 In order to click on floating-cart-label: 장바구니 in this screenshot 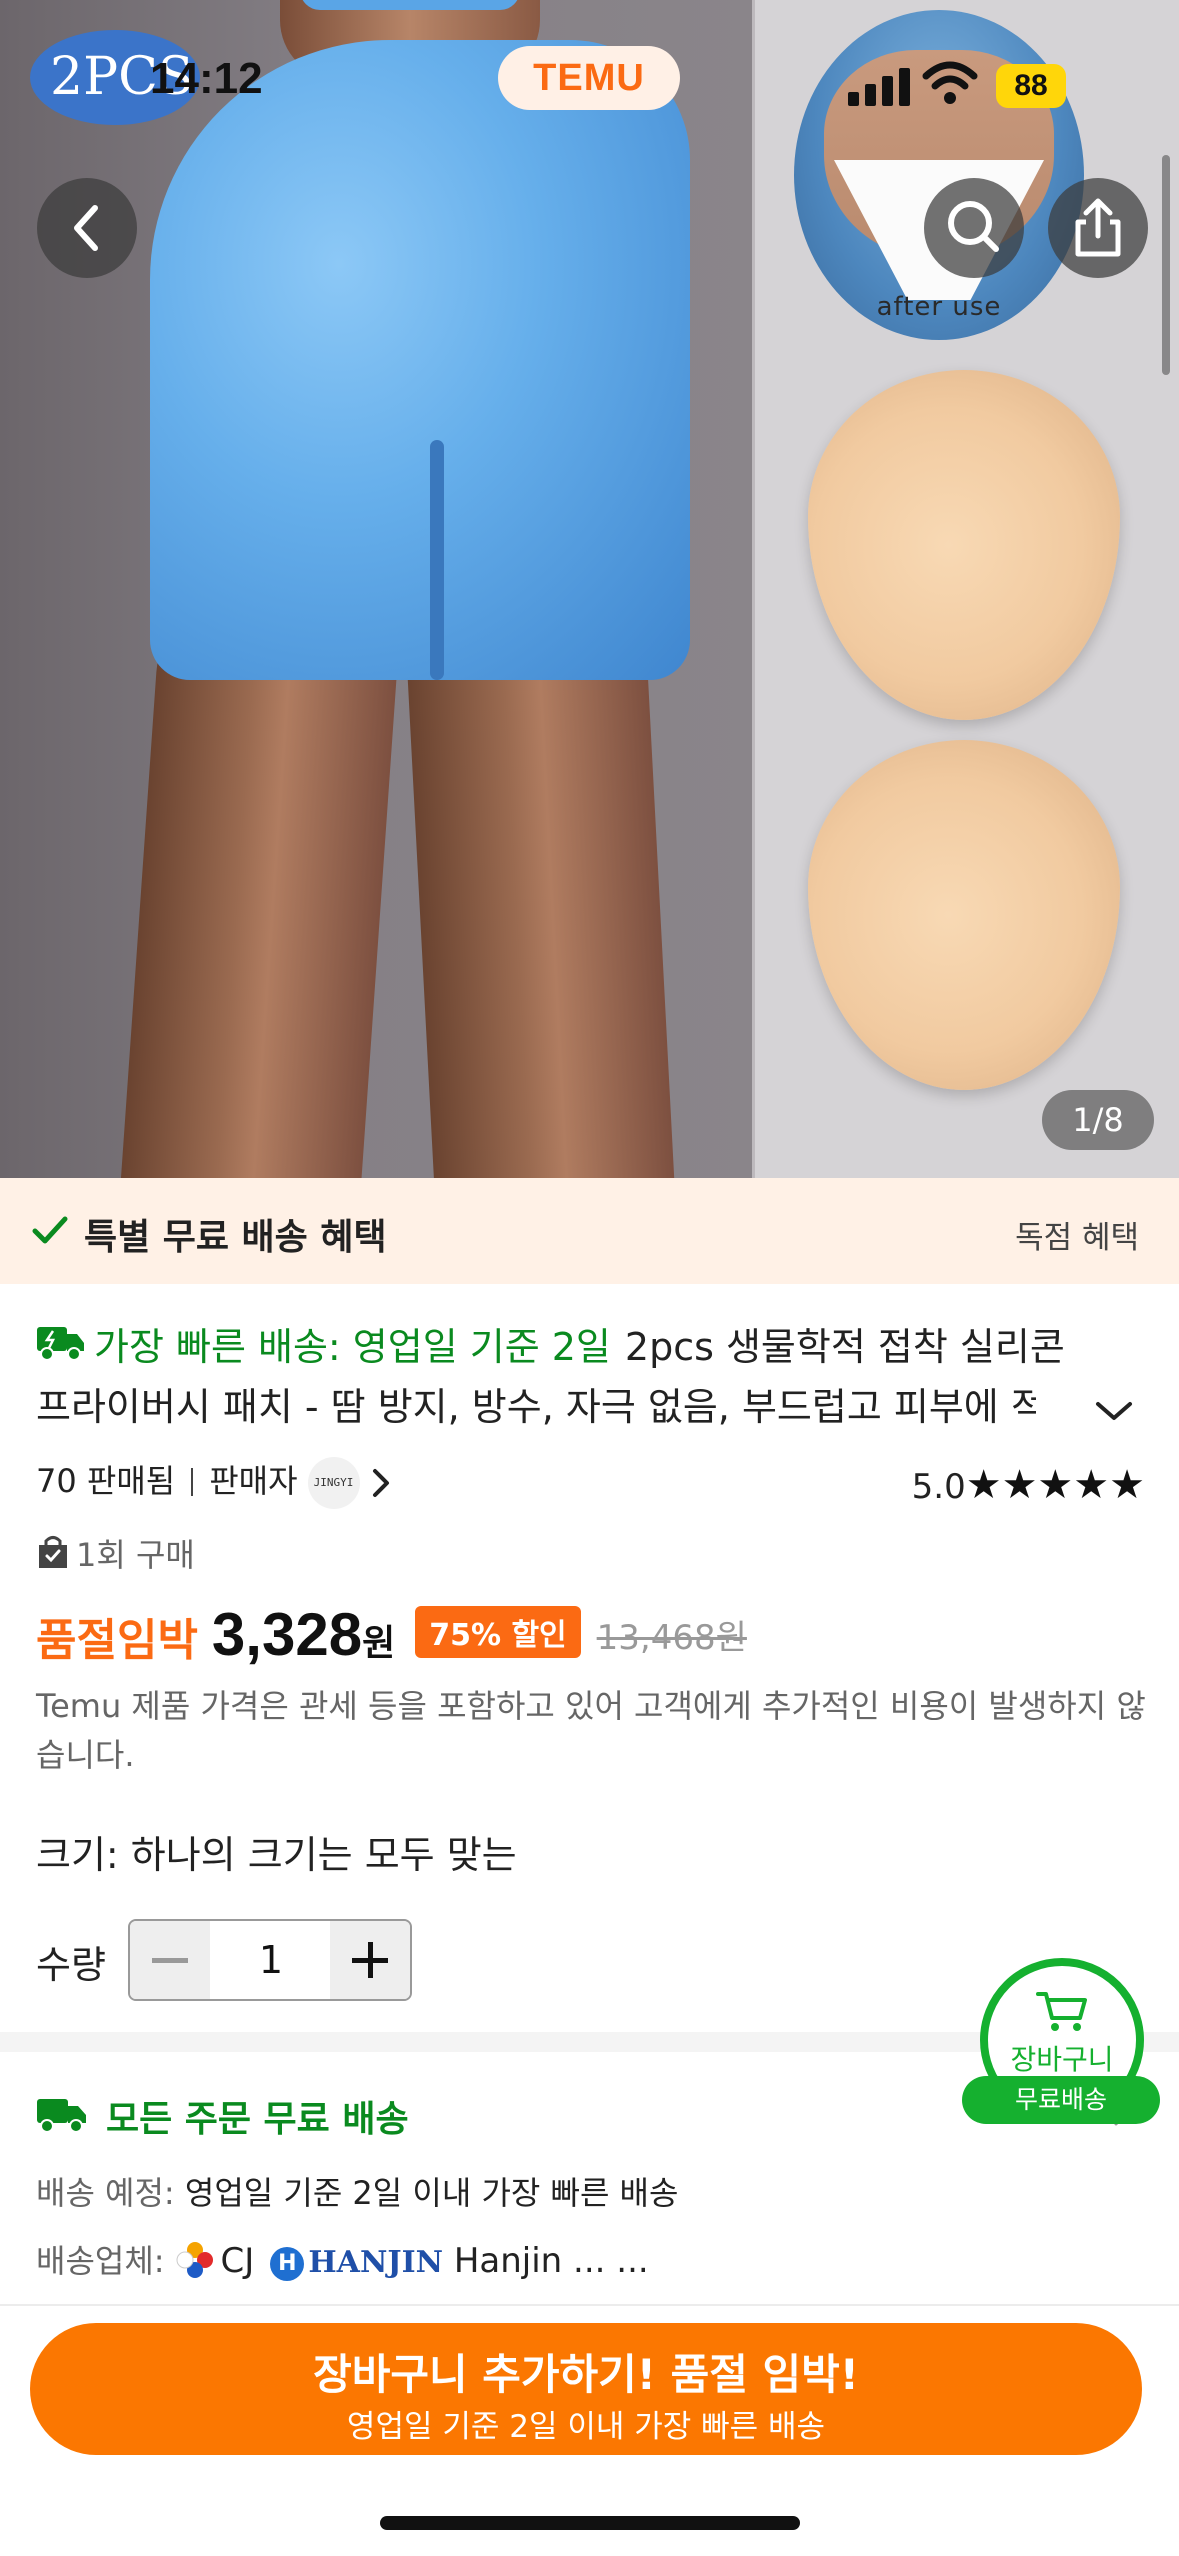, I will do `click(1062, 2059)`.